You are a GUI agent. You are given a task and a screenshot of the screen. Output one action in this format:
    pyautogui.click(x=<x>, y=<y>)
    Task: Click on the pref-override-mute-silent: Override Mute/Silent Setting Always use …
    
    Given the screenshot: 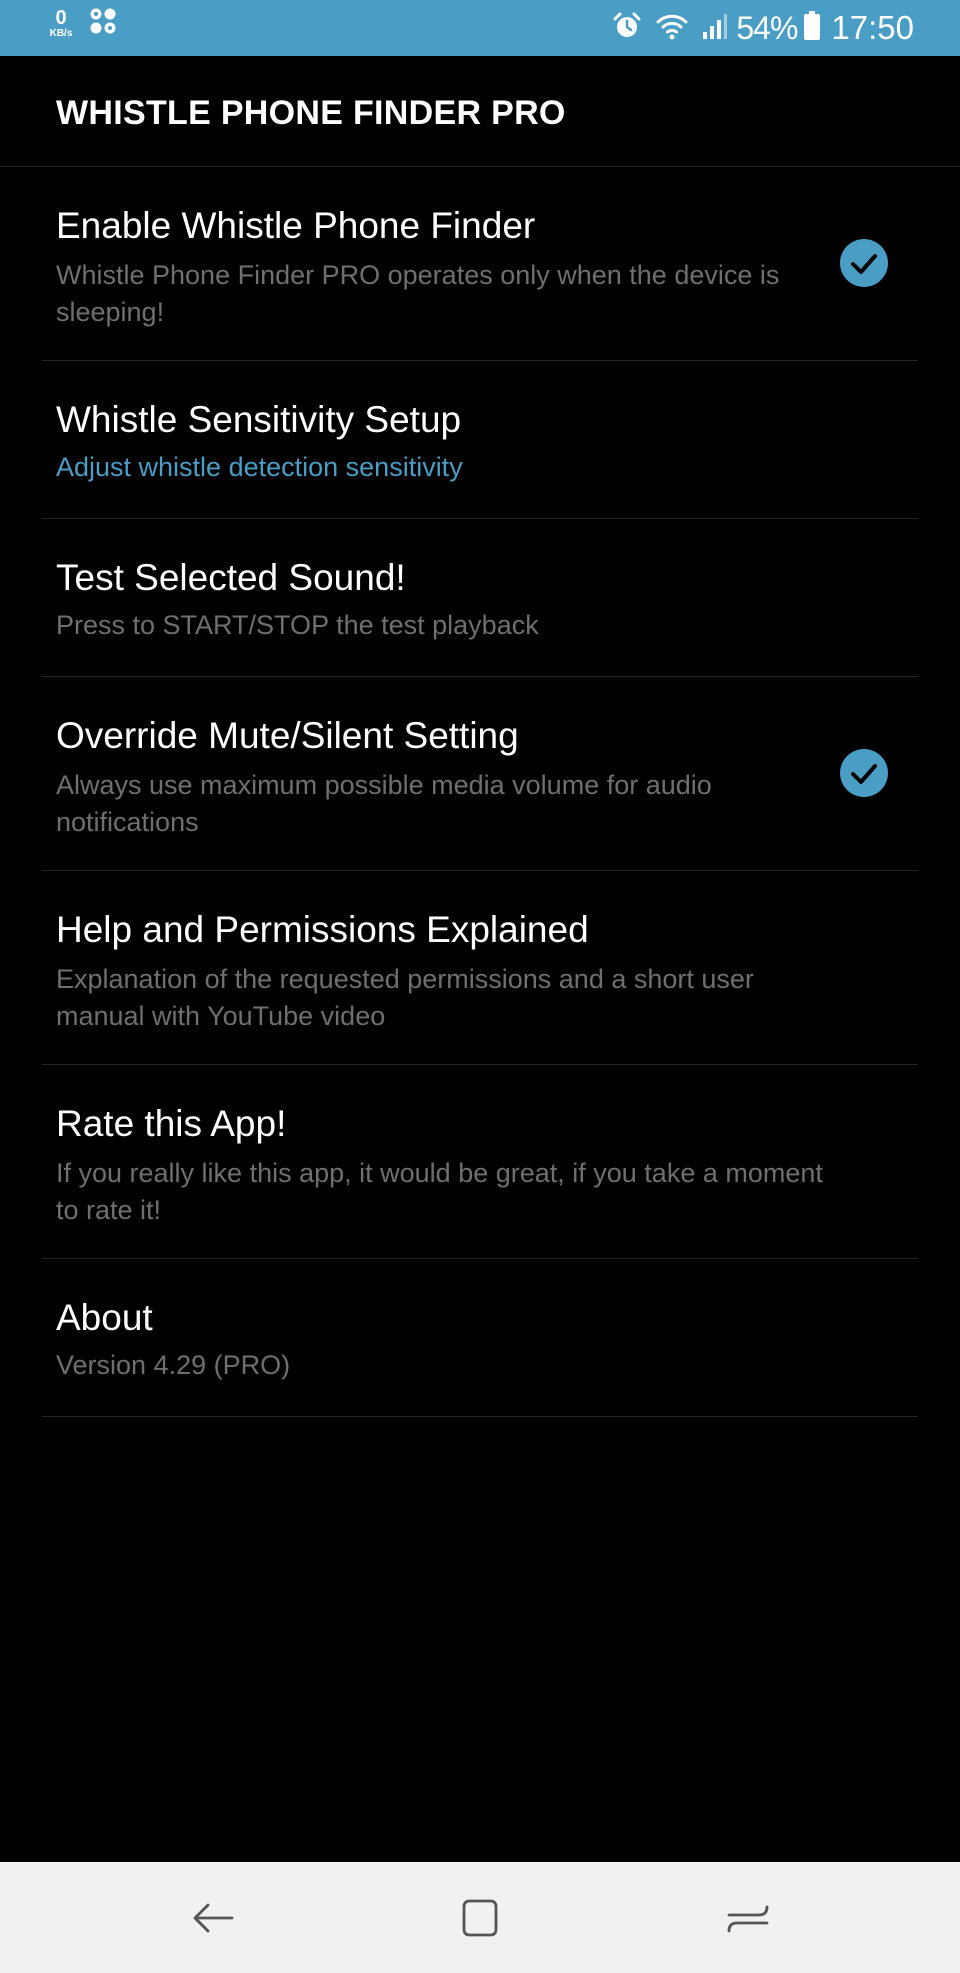 What is the action you would take?
    pyautogui.click(x=480, y=774)
    